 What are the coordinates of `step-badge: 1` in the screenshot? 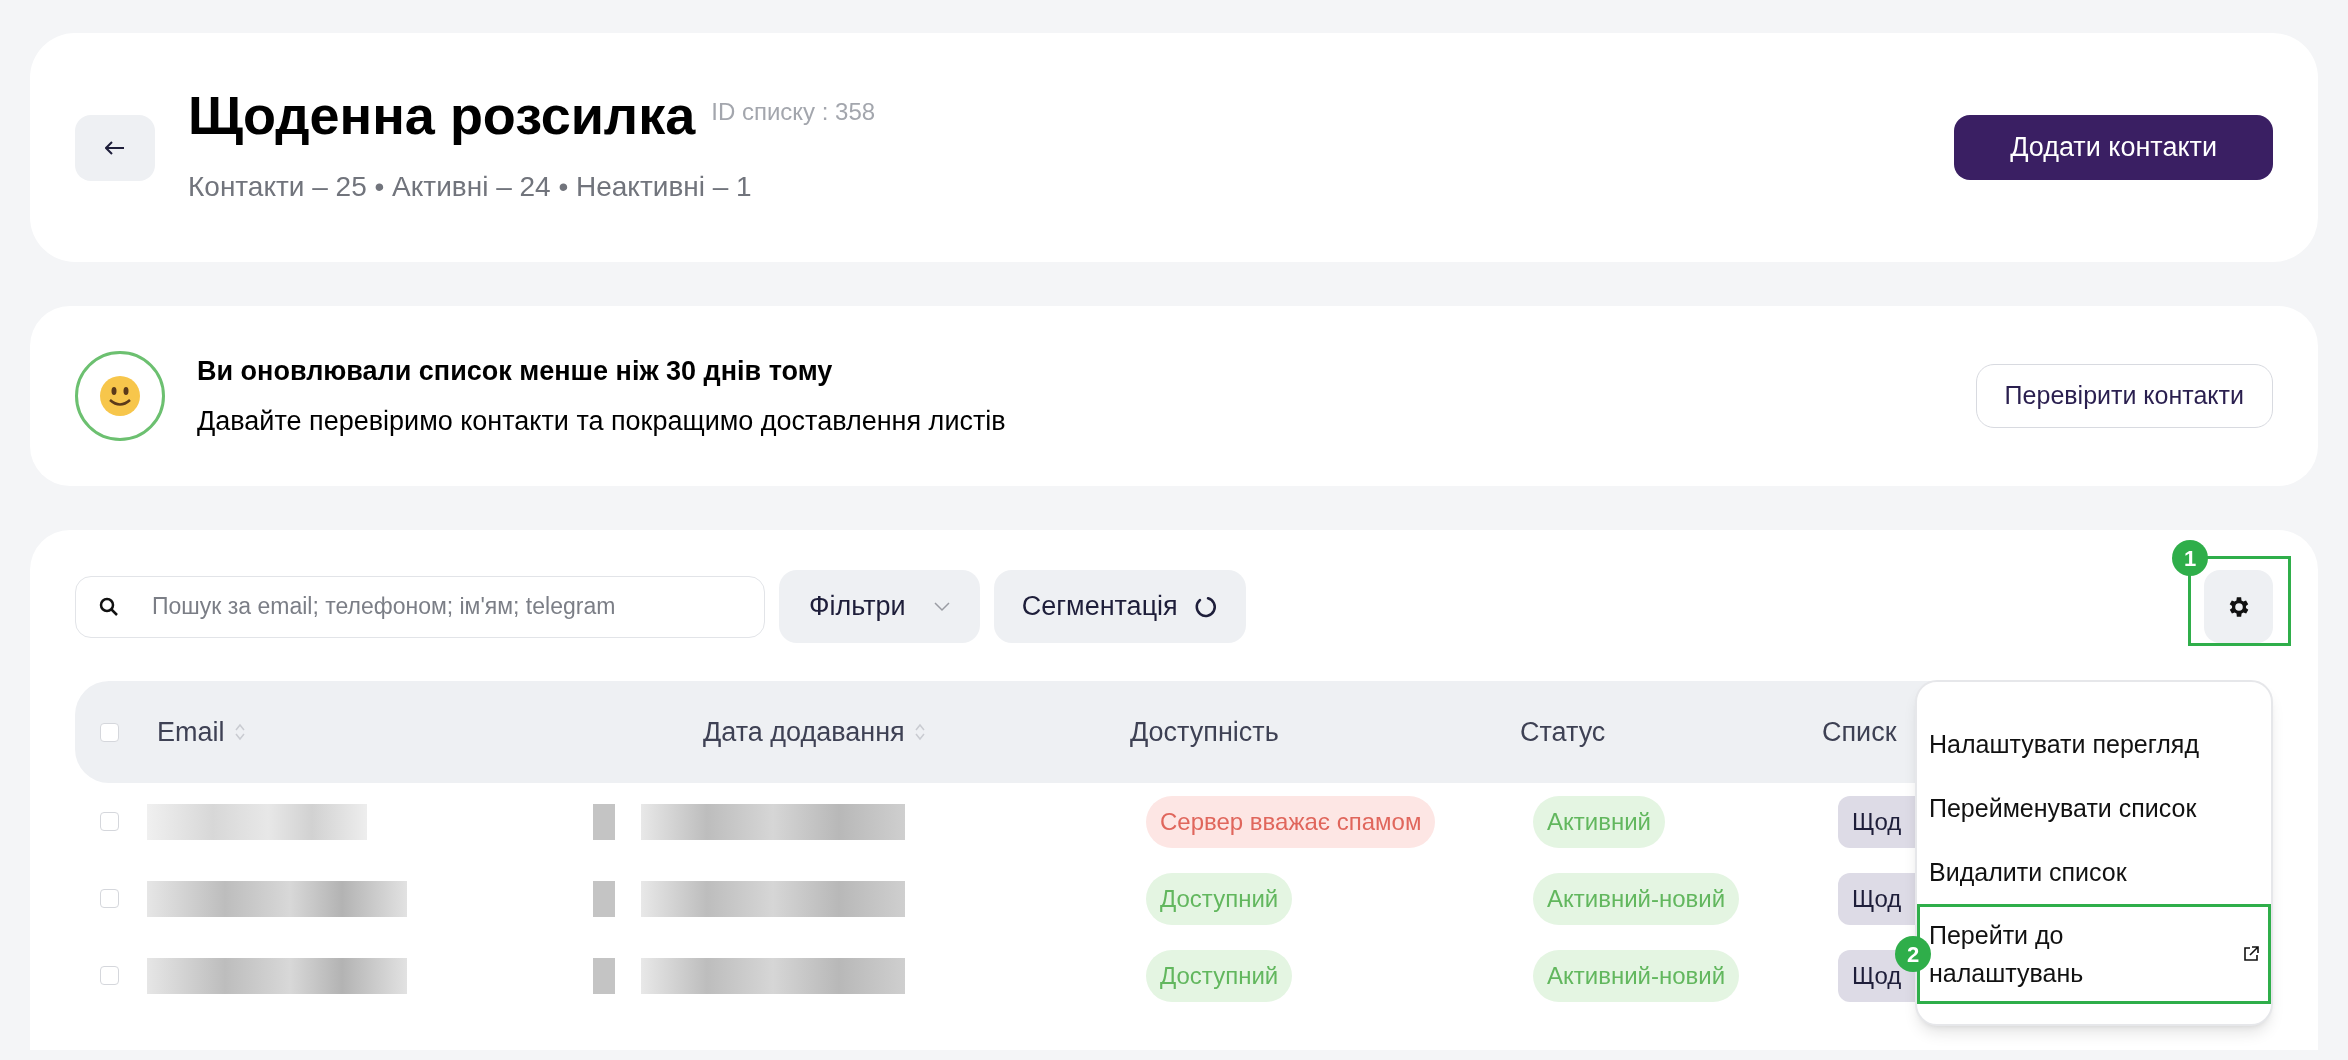 It's located at (2190, 558).